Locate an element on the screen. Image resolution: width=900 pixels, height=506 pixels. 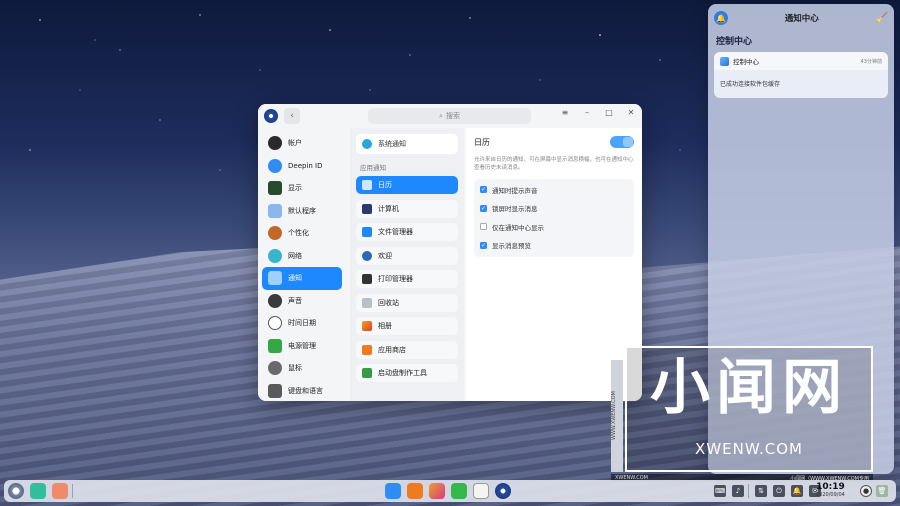
sidebar-item-label: 默认程序 is located at coordinates (302, 210).